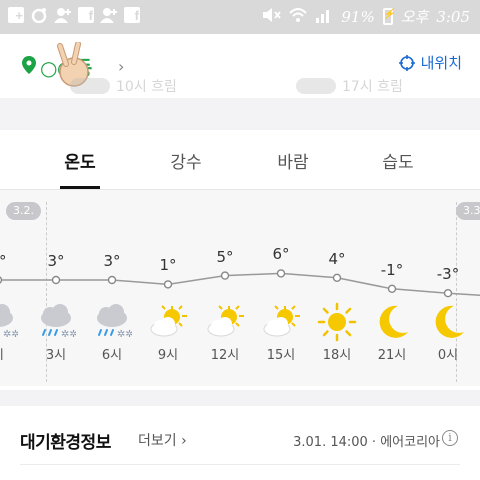  What do you see at coordinates (225, 256) in the screenshot?
I see `temp-label: 5°` at bounding box center [225, 256].